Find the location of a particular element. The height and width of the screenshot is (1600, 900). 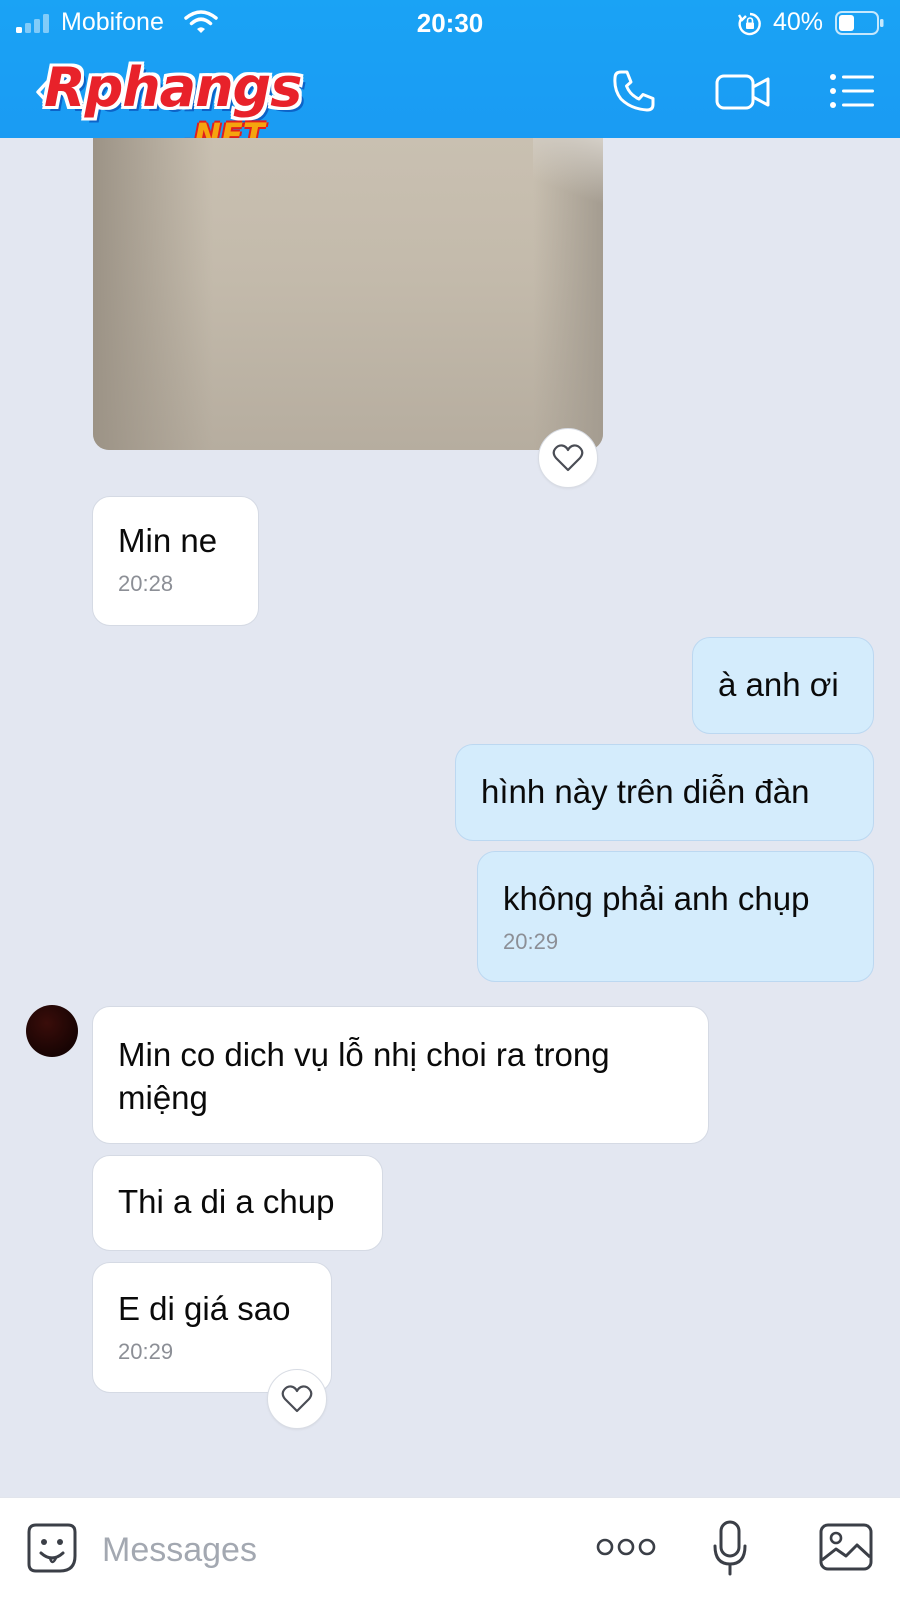

message-composer is located at coordinates (450, 1548).